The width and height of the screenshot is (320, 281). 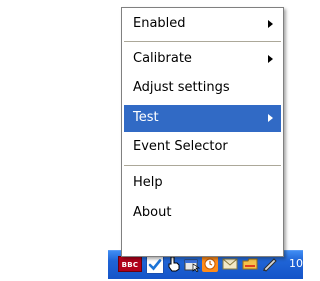 What do you see at coordinates (202, 59) in the screenshot?
I see `menu-item-calibrate: Calibrate` at bounding box center [202, 59].